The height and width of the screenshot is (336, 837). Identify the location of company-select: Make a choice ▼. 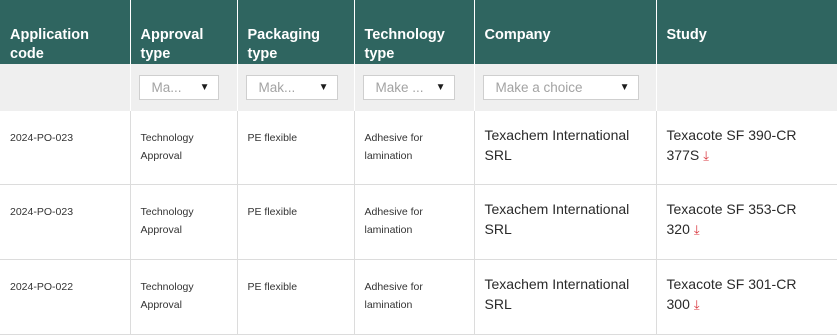
(560, 87).